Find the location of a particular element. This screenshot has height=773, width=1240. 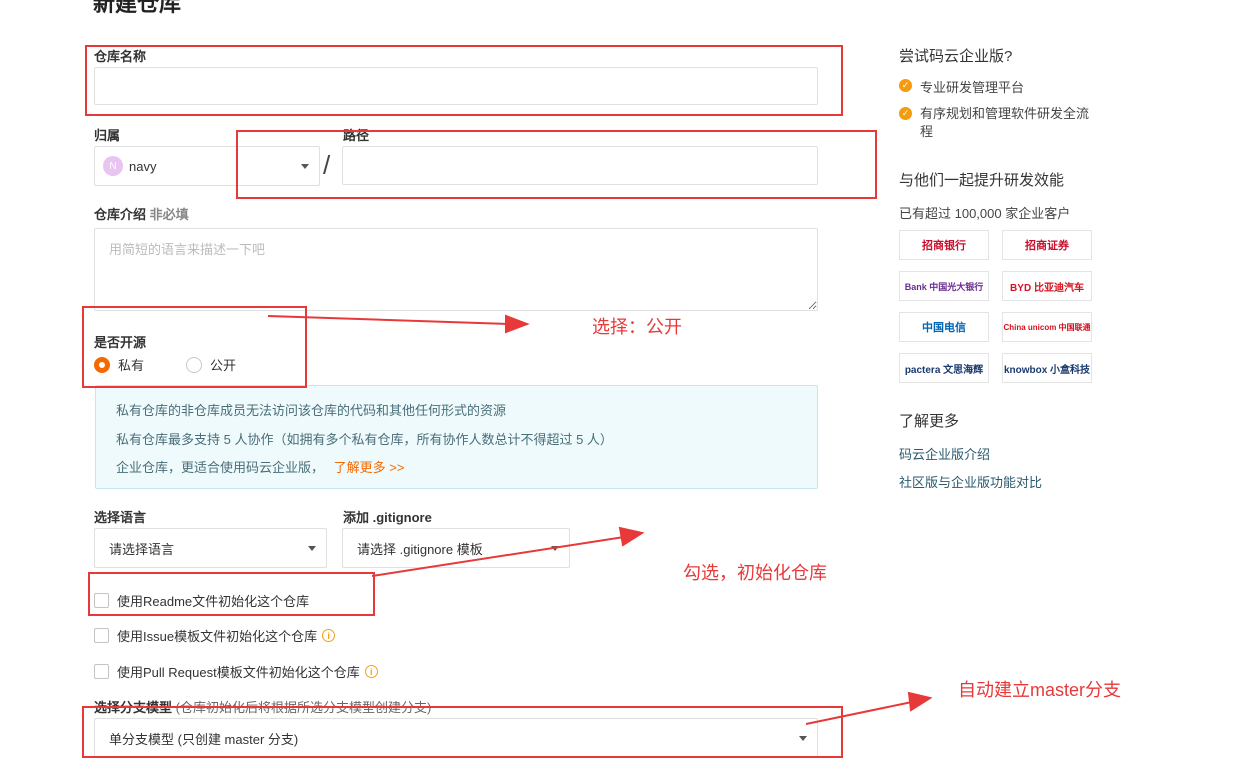

arrow-head-master is located at coordinates (920, 701).